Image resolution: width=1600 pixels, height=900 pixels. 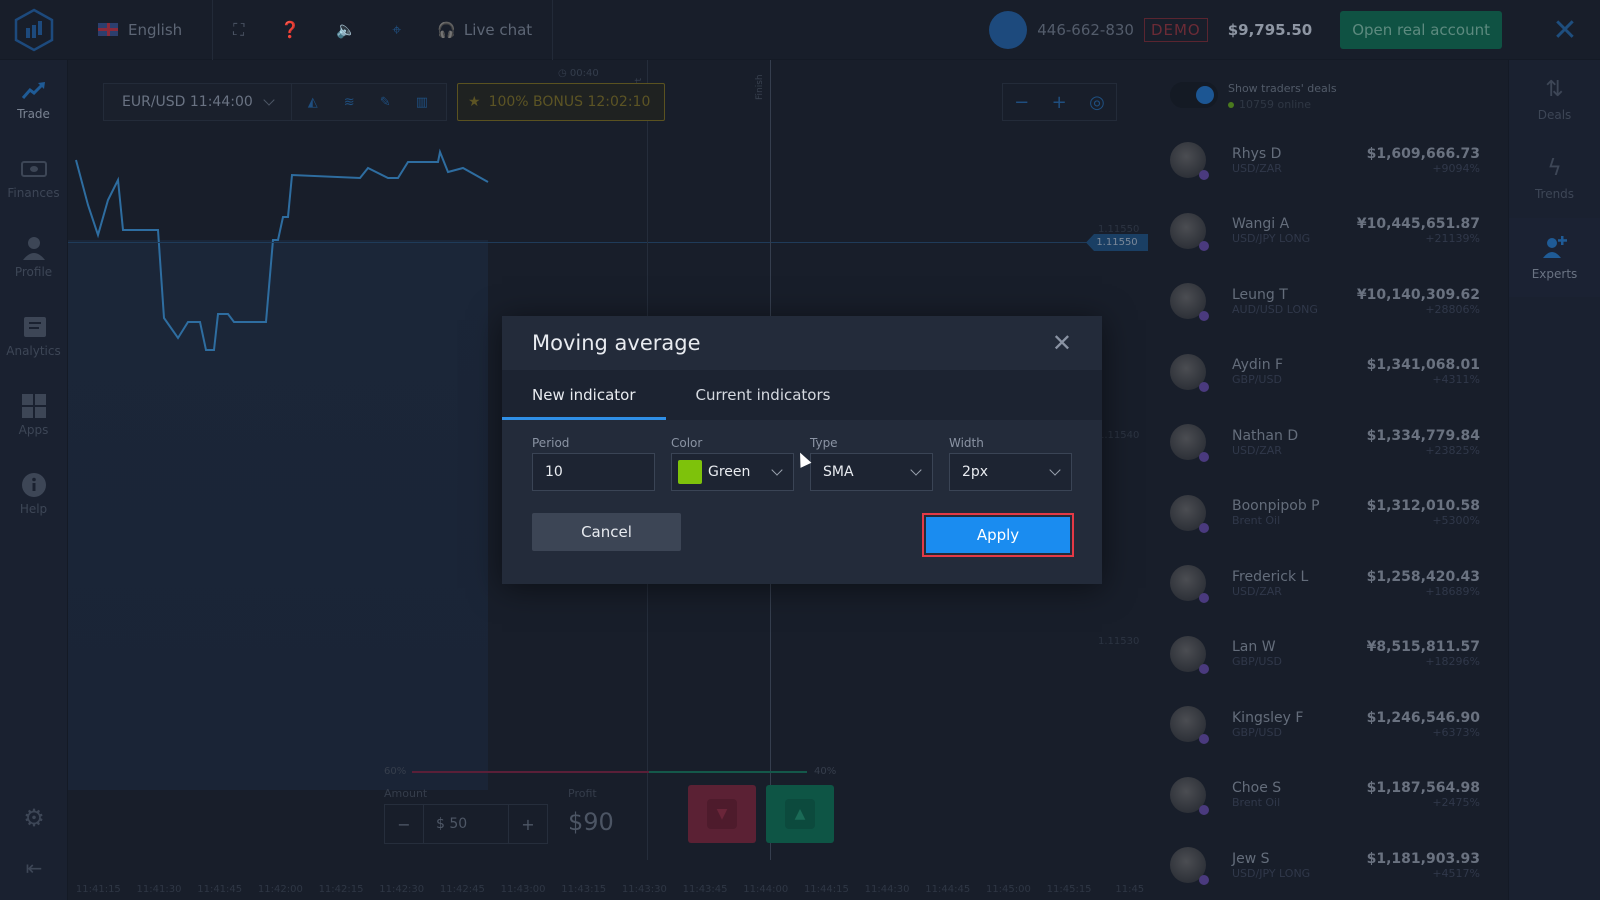 I want to click on sidebar-item-profile: Profile, so click(x=33, y=257).